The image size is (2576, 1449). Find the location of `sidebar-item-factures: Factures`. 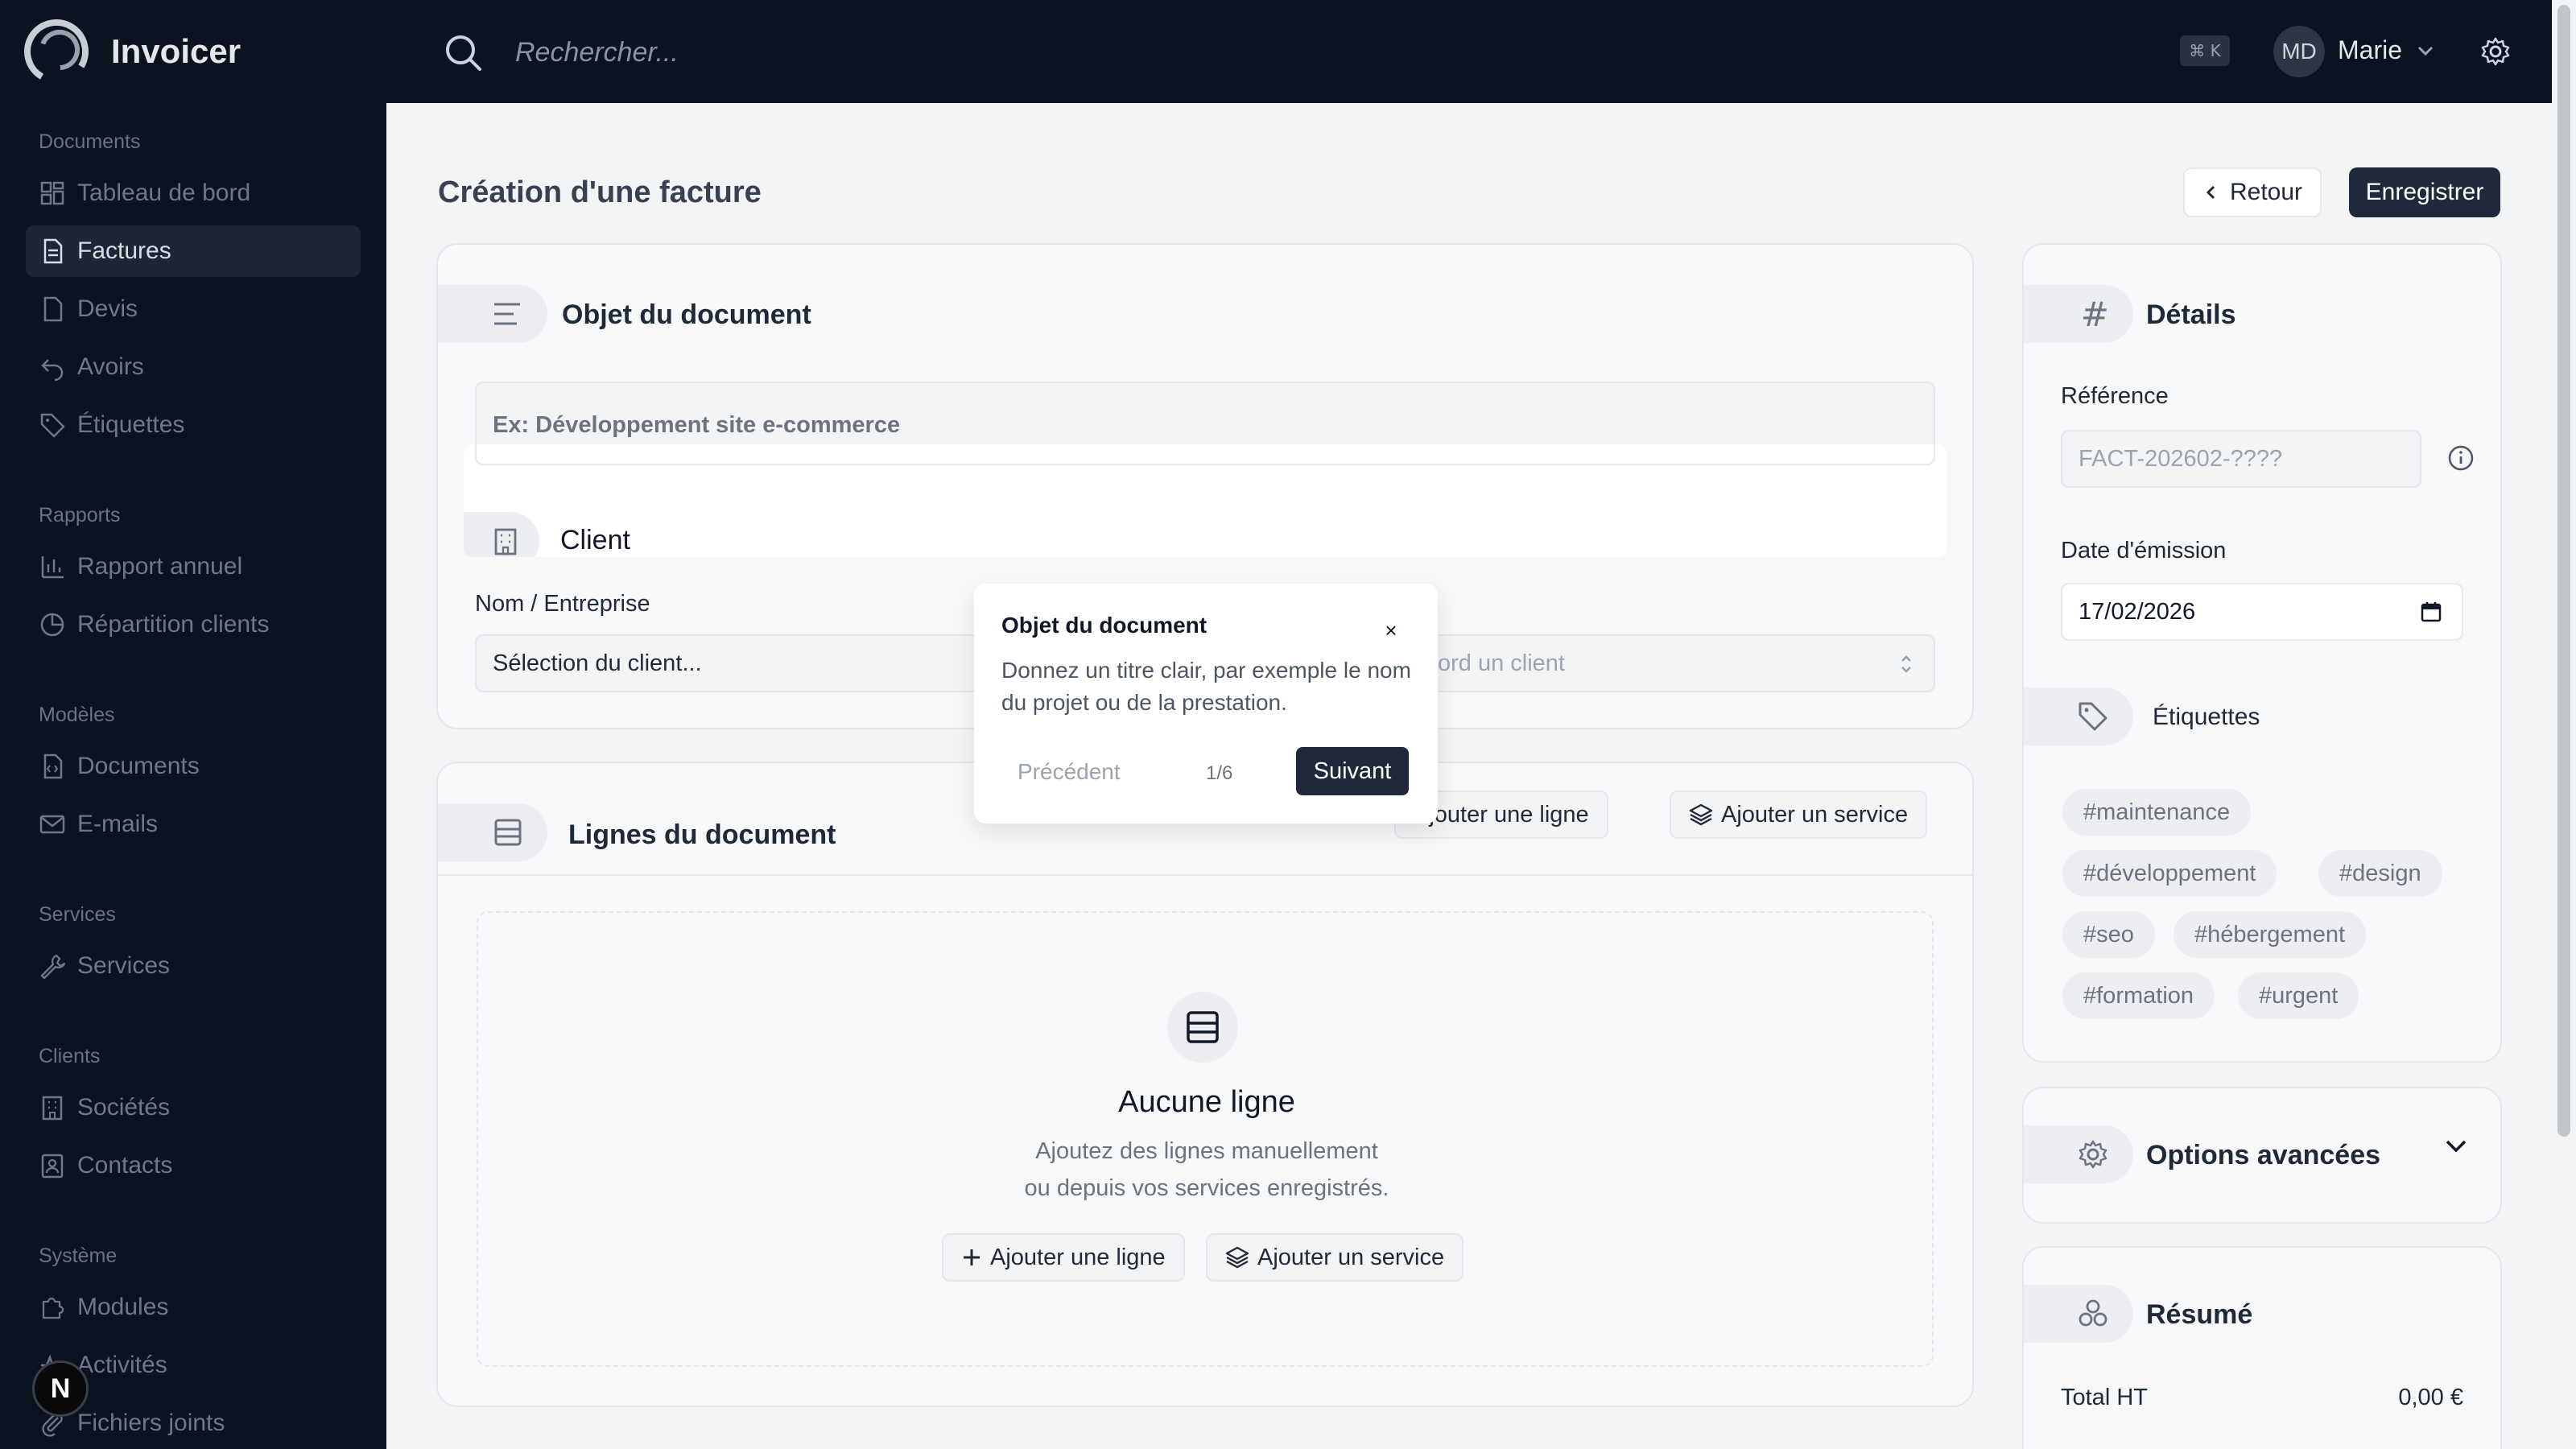

sidebar-item-factures: Factures is located at coordinates (193, 251).